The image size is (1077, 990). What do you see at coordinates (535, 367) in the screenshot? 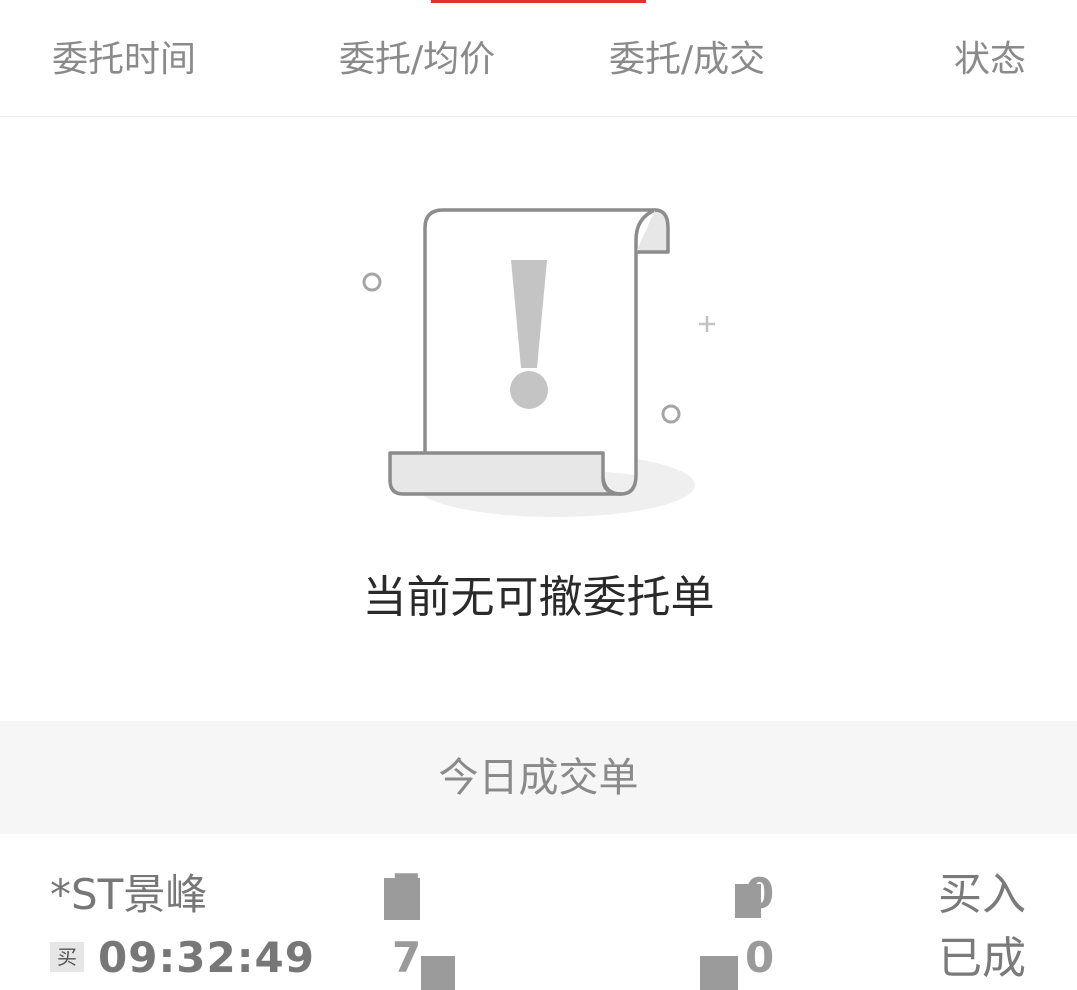
I see `document-exclamation-icon` at bounding box center [535, 367].